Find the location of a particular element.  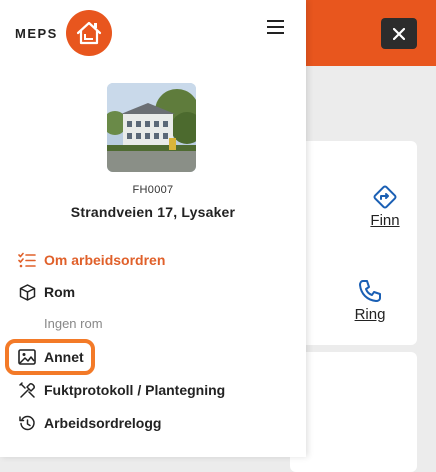

brand: MEPS is located at coordinates (63, 33).